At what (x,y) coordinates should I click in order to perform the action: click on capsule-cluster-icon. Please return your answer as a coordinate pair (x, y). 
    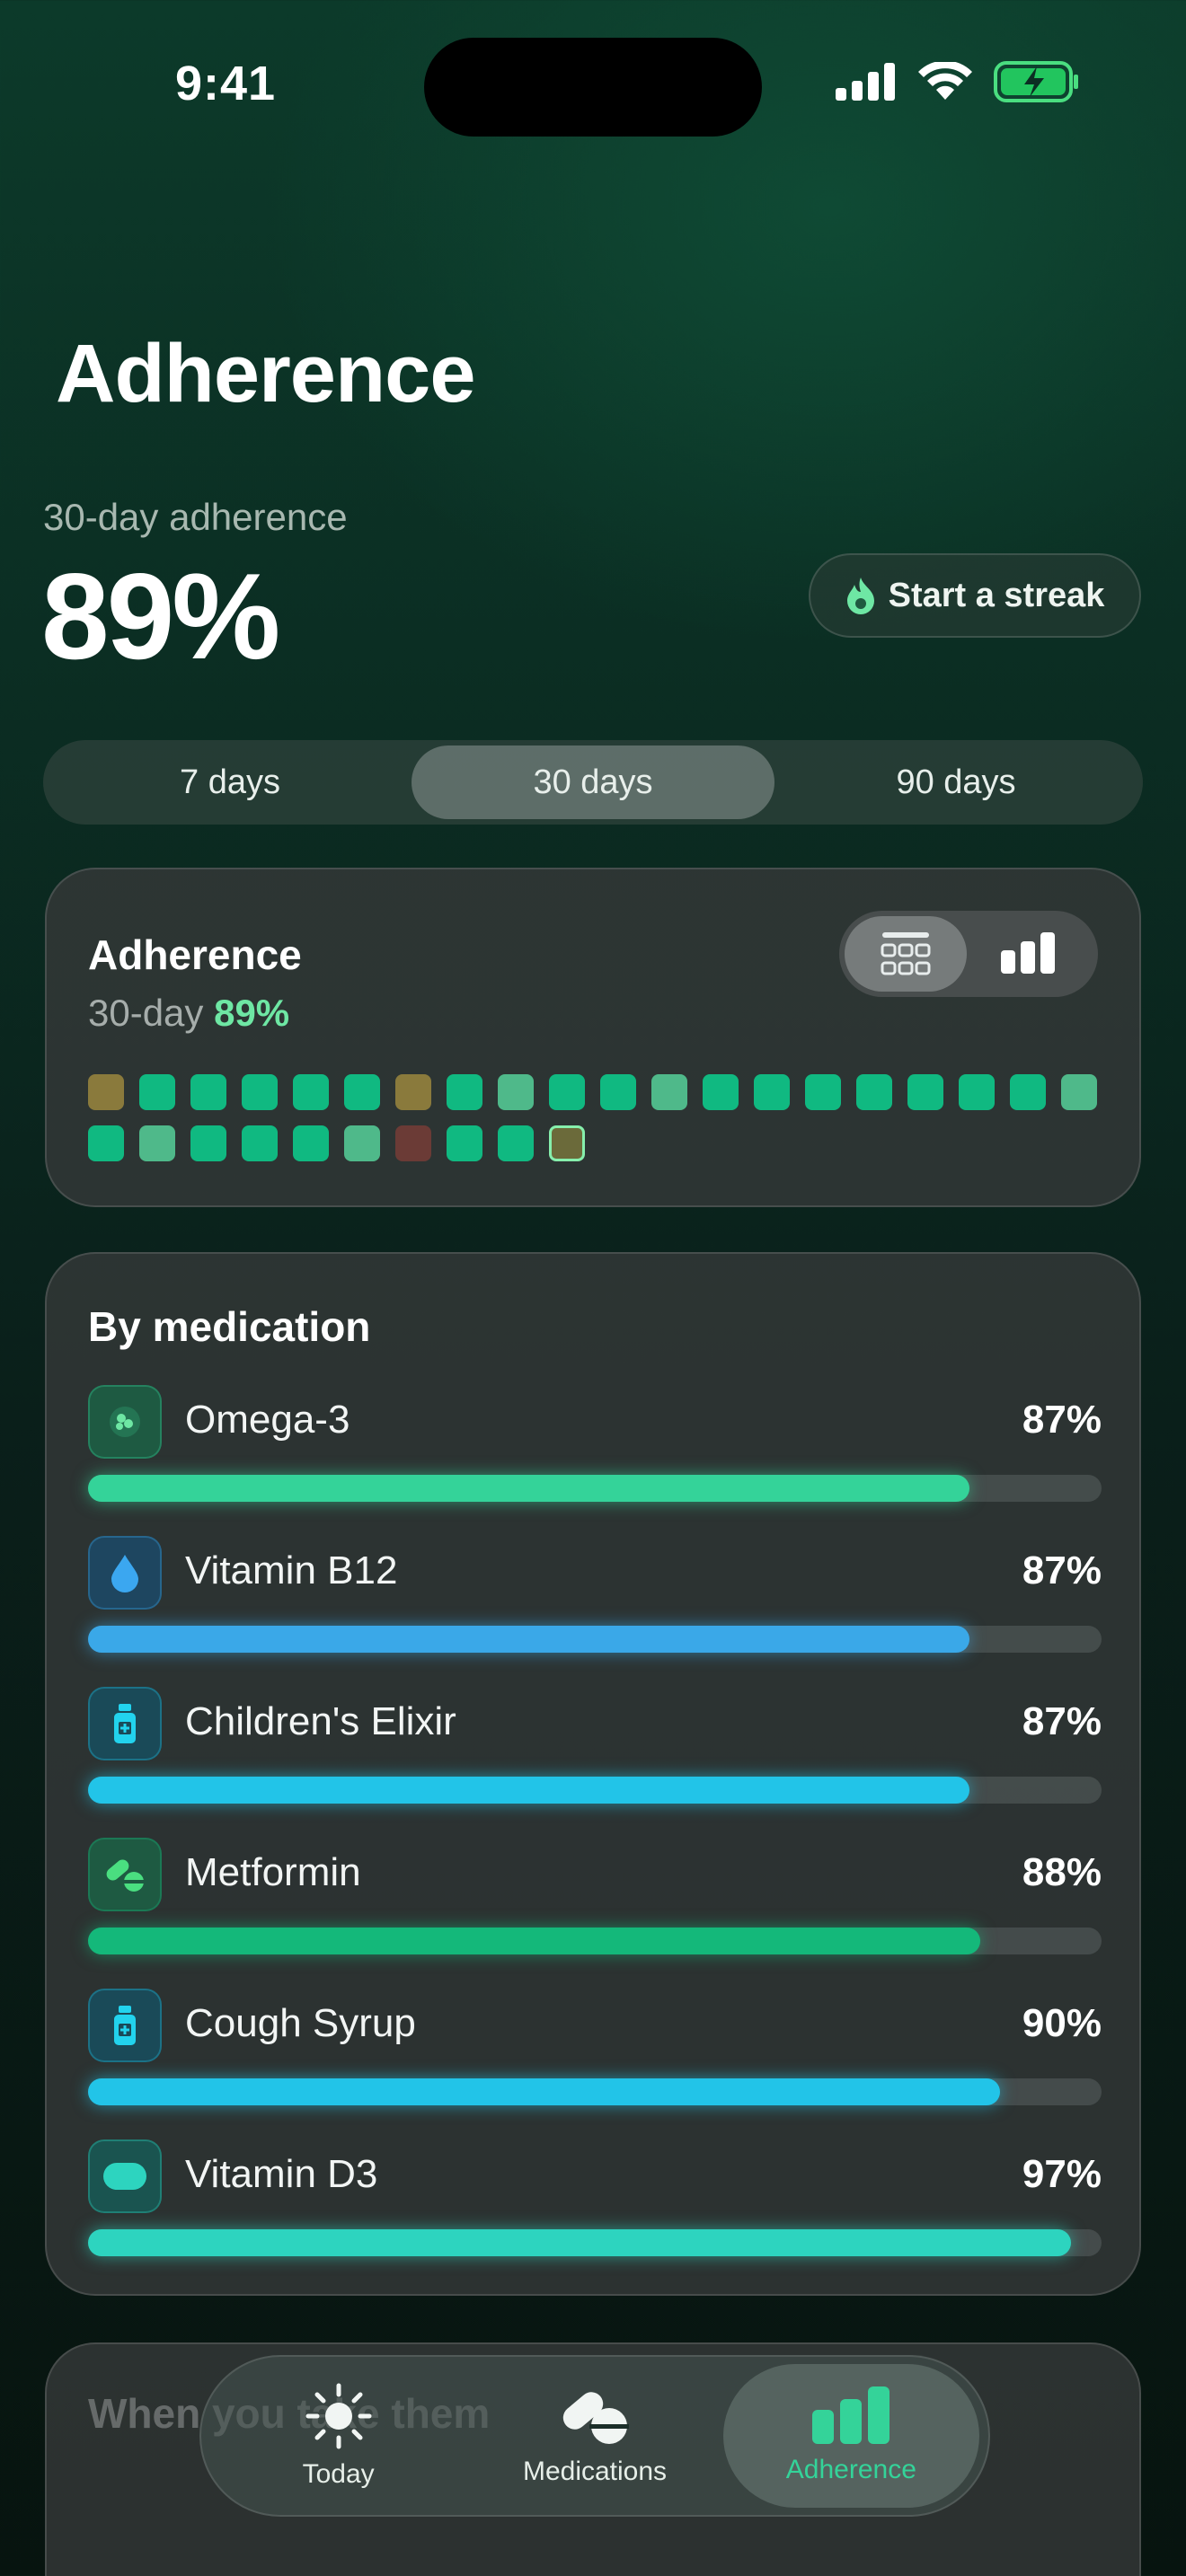
    Looking at the image, I should click on (125, 1422).